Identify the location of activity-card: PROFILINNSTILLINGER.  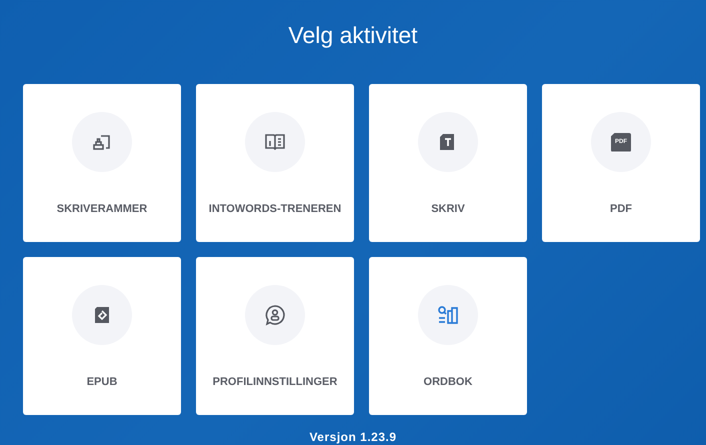
(275, 336).